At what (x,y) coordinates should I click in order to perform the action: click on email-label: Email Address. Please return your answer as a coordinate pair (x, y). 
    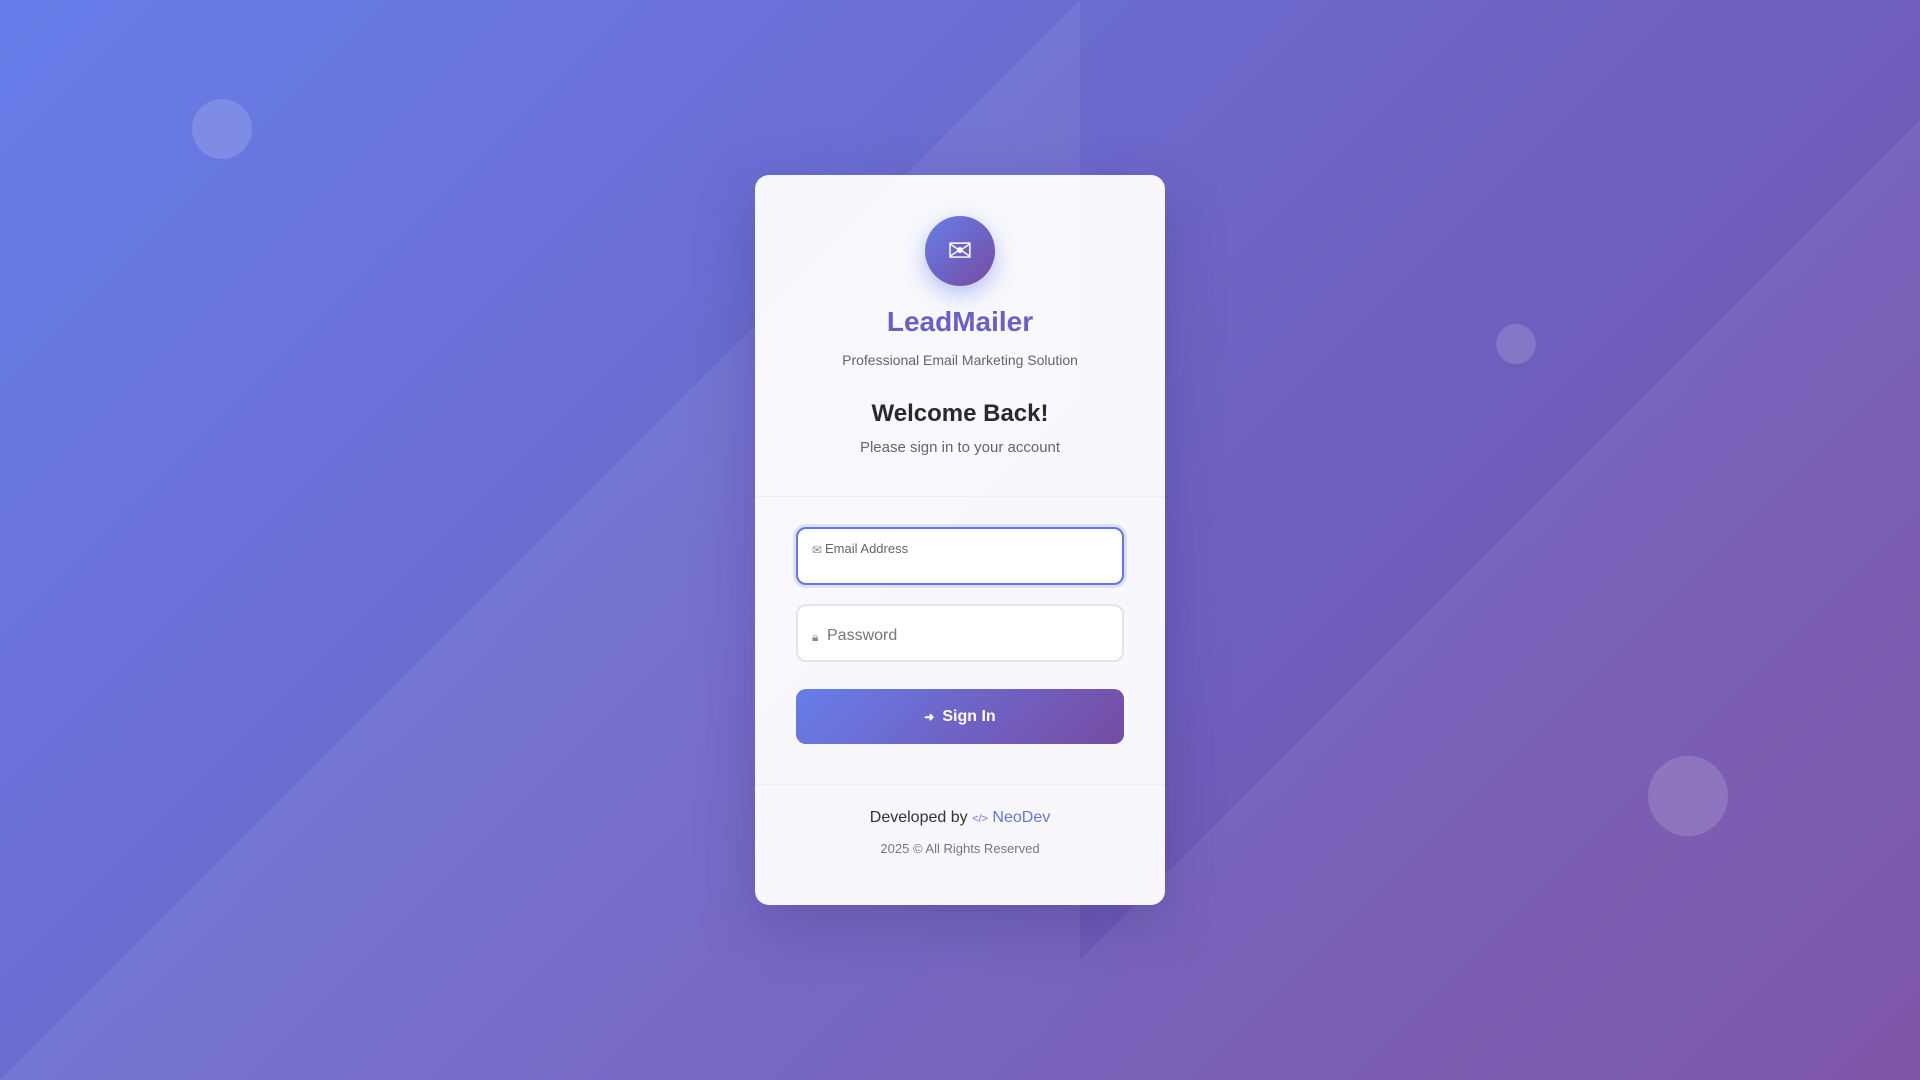
    Looking at the image, I should click on (867, 548).